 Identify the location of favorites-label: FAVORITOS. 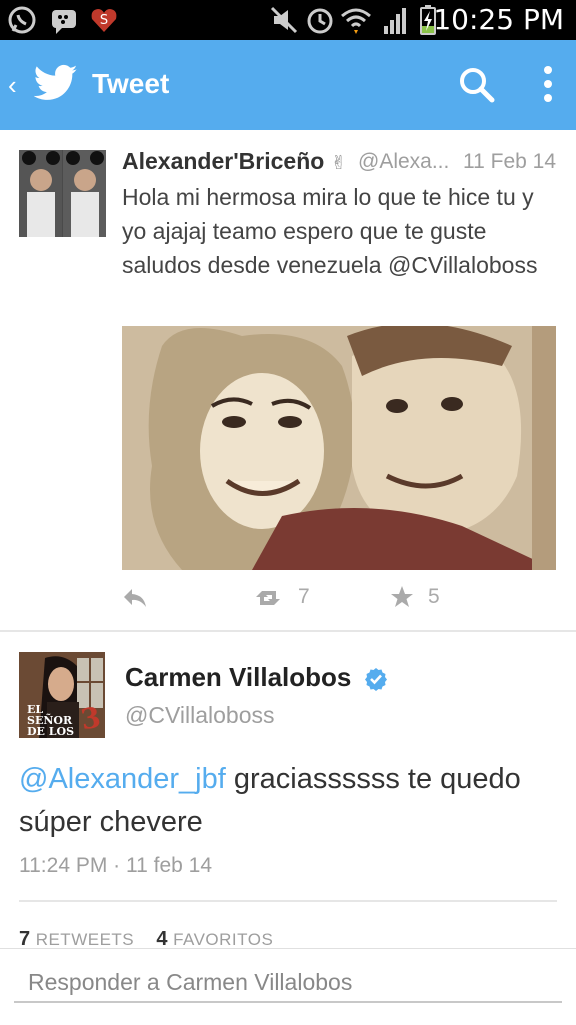
(223, 939).